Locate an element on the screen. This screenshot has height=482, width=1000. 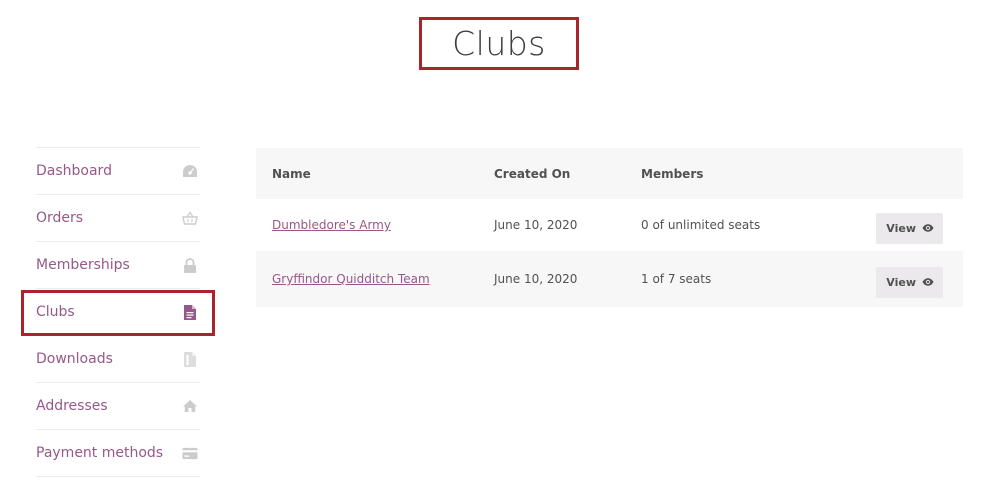
column-header-members: Members is located at coordinates (672, 173).